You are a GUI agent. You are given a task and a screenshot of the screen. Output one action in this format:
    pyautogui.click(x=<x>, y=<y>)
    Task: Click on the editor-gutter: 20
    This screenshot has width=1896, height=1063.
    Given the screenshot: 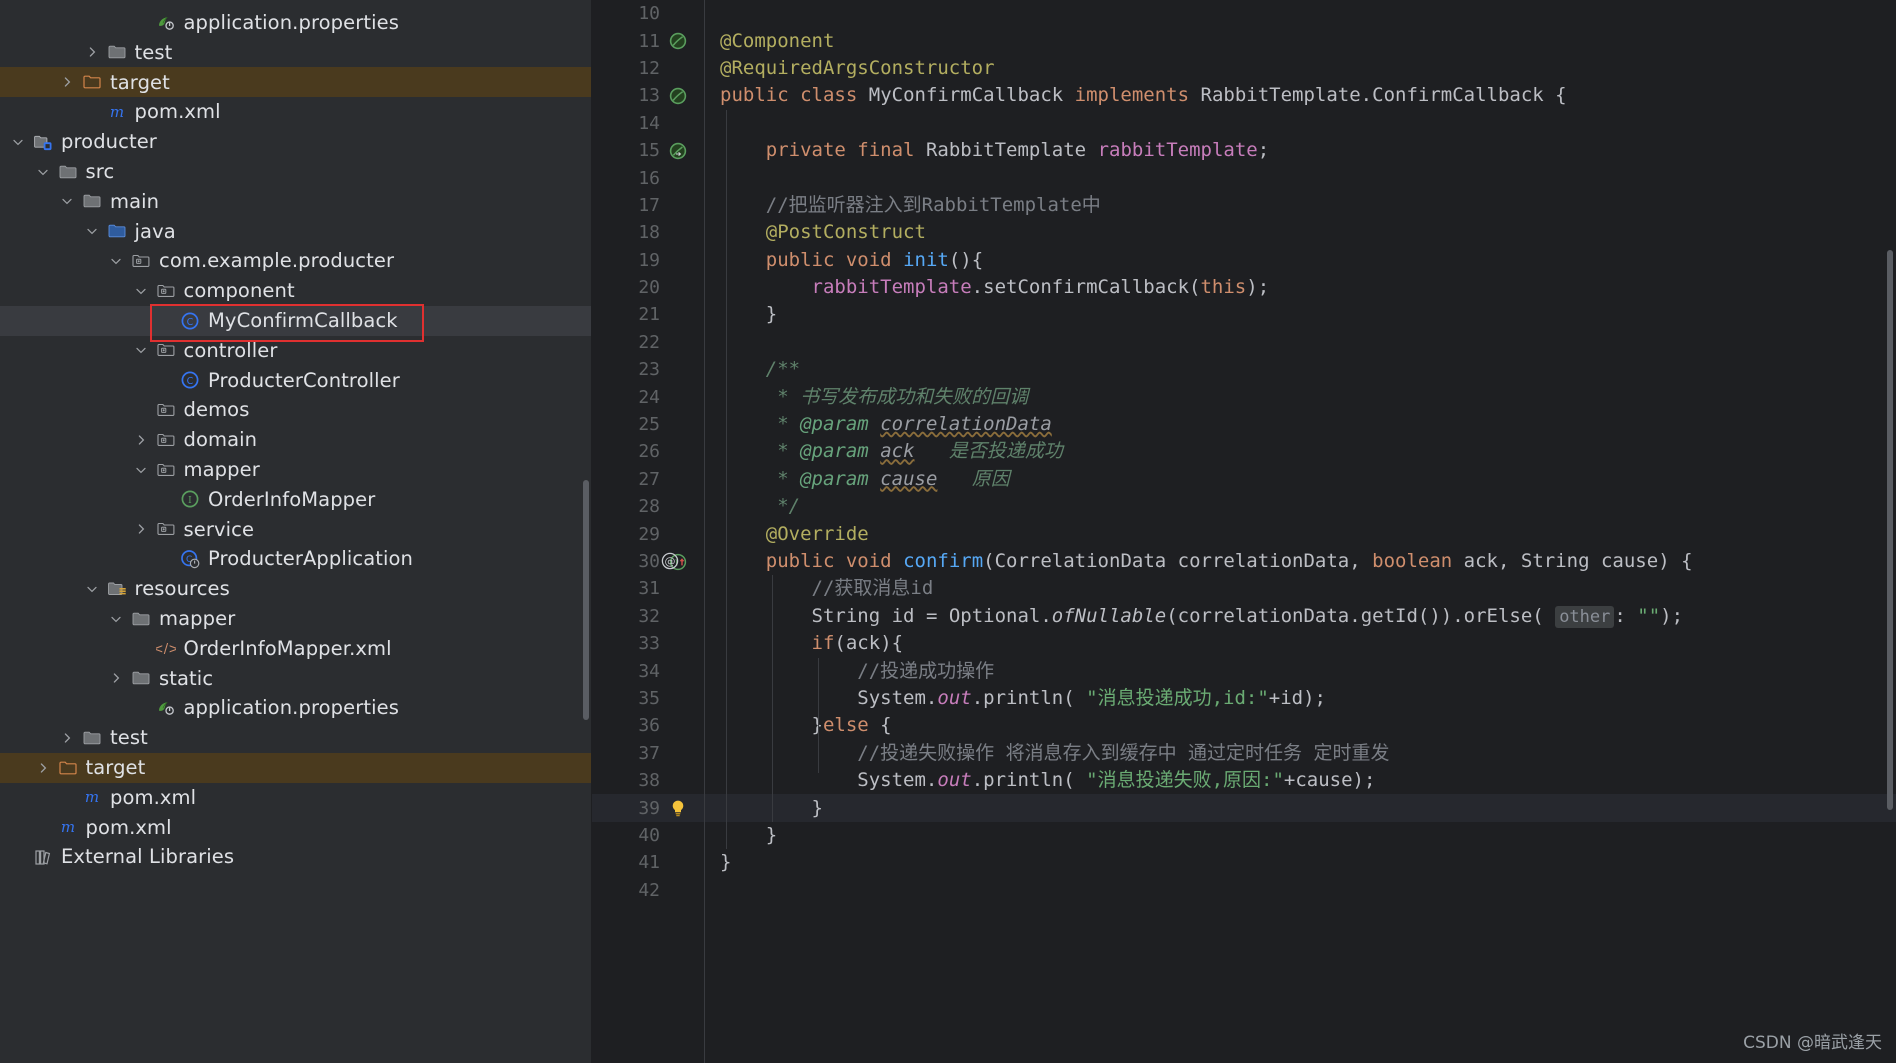 What is the action you would take?
    pyautogui.click(x=648, y=287)
    